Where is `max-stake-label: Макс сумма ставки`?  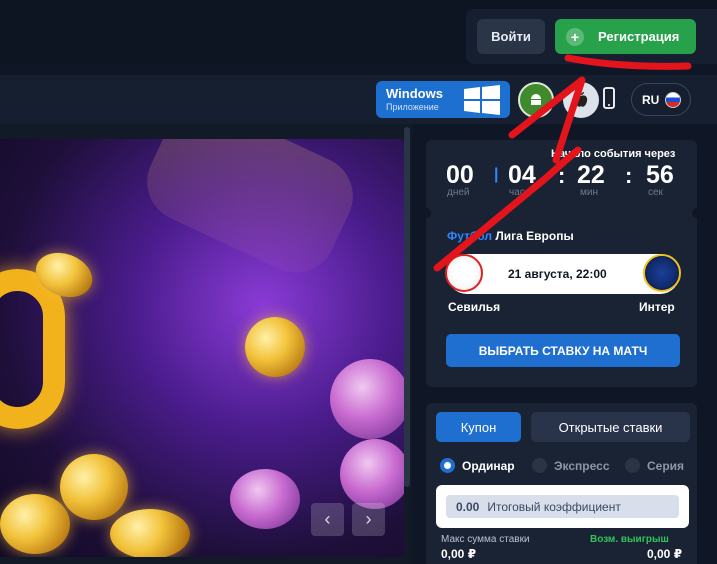
max-stake-label: Макс сумма ставки is located at coordinates (485, 539).